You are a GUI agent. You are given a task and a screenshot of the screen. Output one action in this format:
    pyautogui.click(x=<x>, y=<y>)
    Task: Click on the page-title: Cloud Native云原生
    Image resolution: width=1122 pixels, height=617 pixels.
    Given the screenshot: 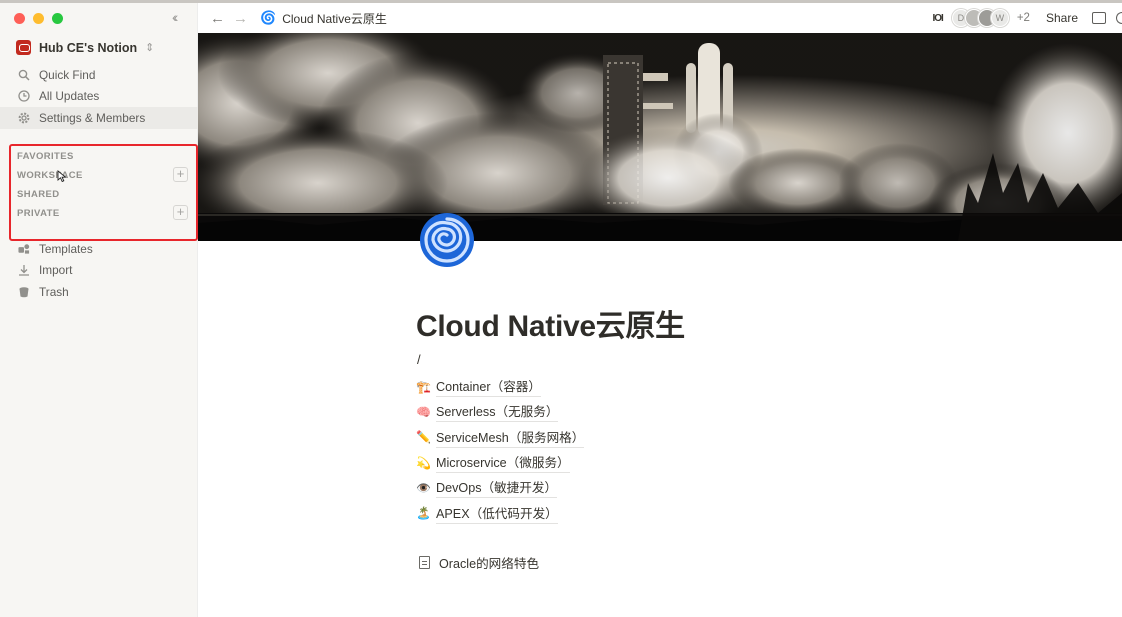 What is the action you would take?
    pyautogui.click(x=550, y=323)
    